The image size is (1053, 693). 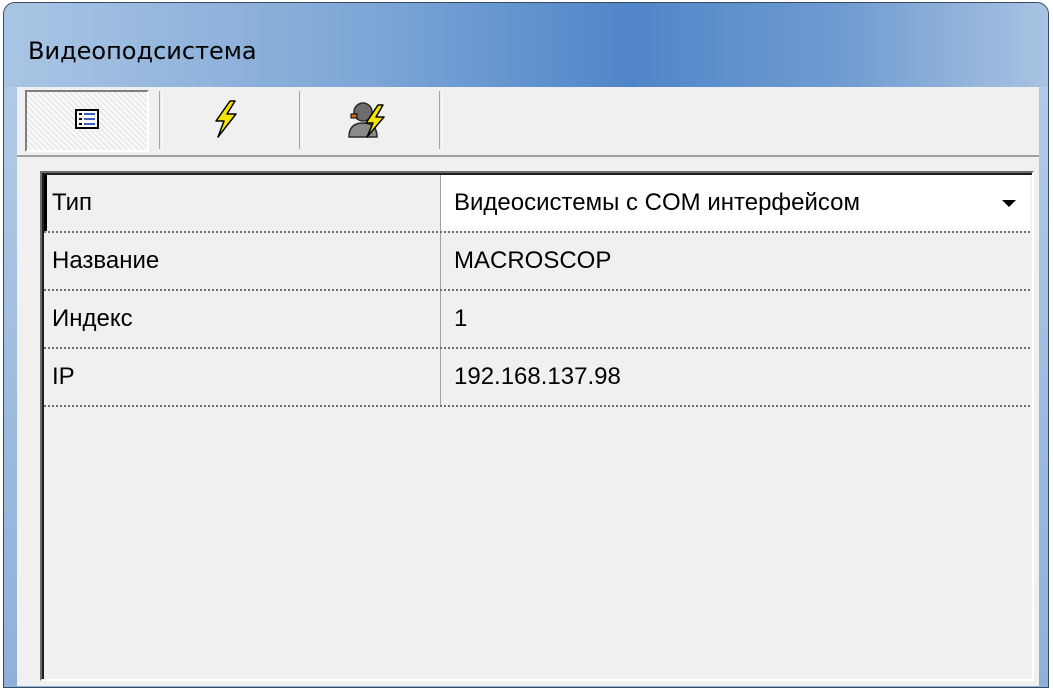 What do you see at coordinates (63, 376) in the screenshot?
I see `property-label: IP` at bounding box center [63, 376].